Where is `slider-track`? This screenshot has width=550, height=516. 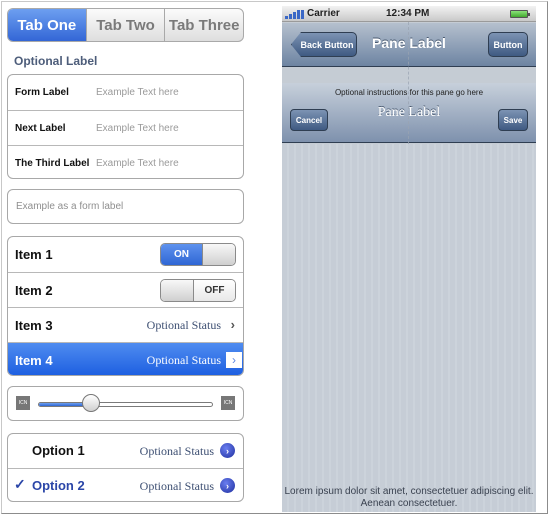
slider-track is located at coordinates (125, 404).